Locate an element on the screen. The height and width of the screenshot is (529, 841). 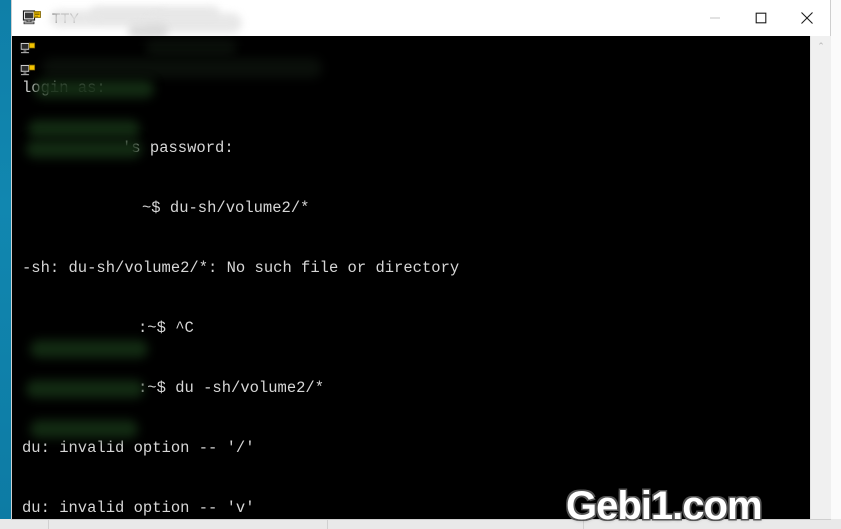
scrollbar-thumb is located at coordinates (821, 278).